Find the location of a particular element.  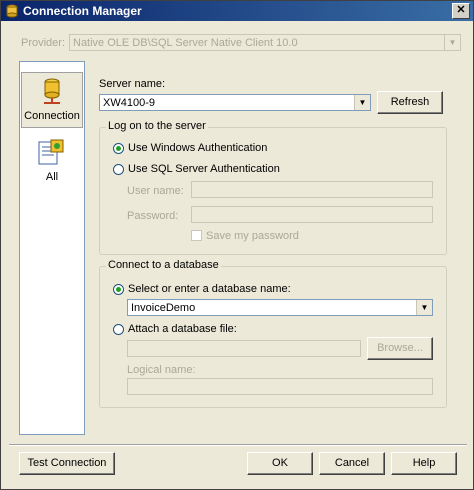

user-name-label: User name: is located at coordinates (155, 191).